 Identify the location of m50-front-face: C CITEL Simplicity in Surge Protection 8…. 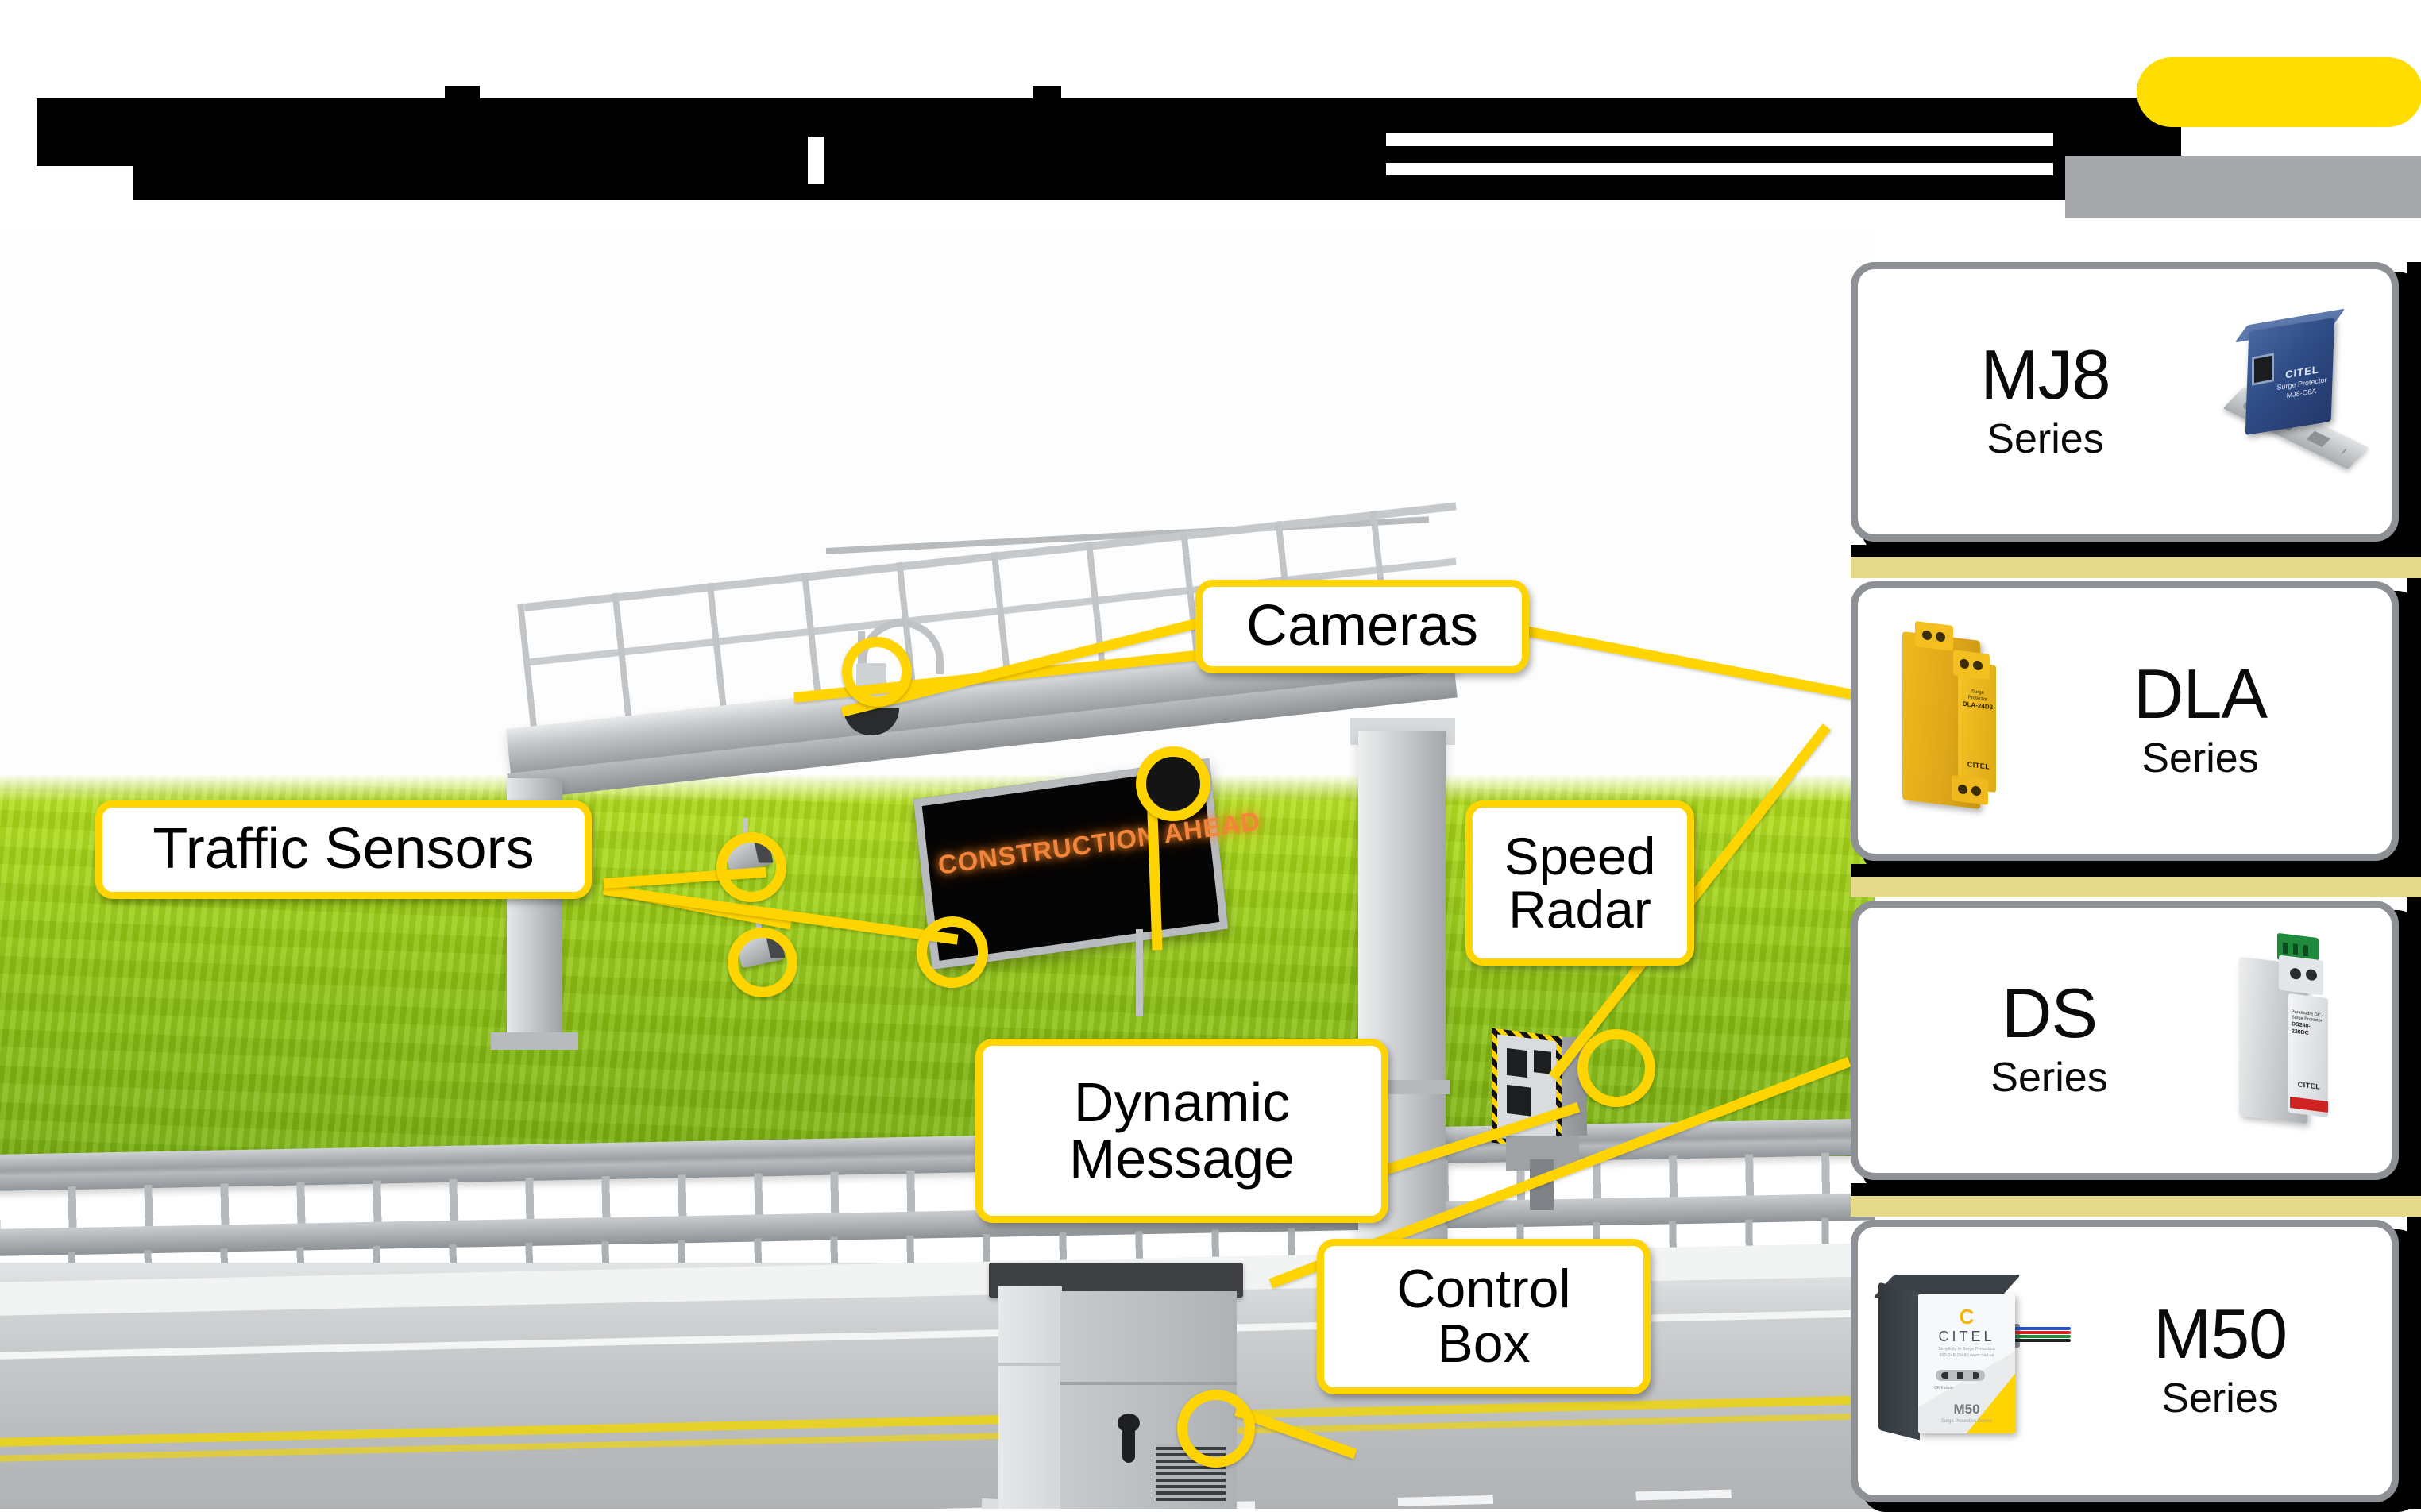
(1966, 1363).